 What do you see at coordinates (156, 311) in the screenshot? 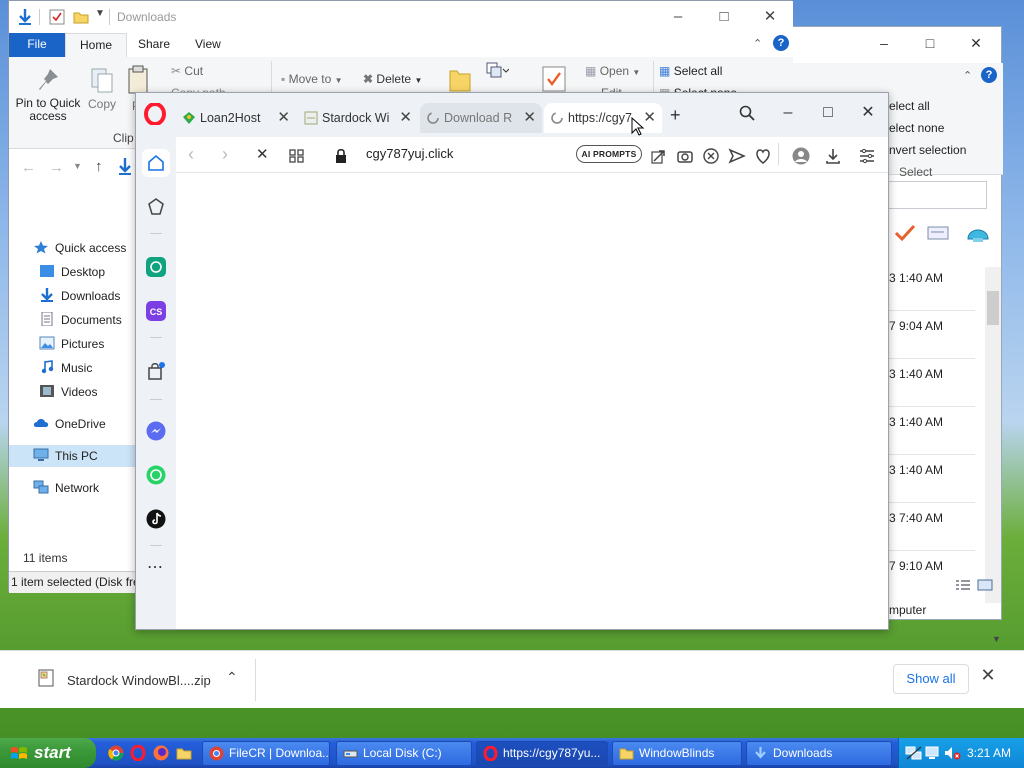
I see `chatsonic-icon: CS` at bounding box center [156, 311].